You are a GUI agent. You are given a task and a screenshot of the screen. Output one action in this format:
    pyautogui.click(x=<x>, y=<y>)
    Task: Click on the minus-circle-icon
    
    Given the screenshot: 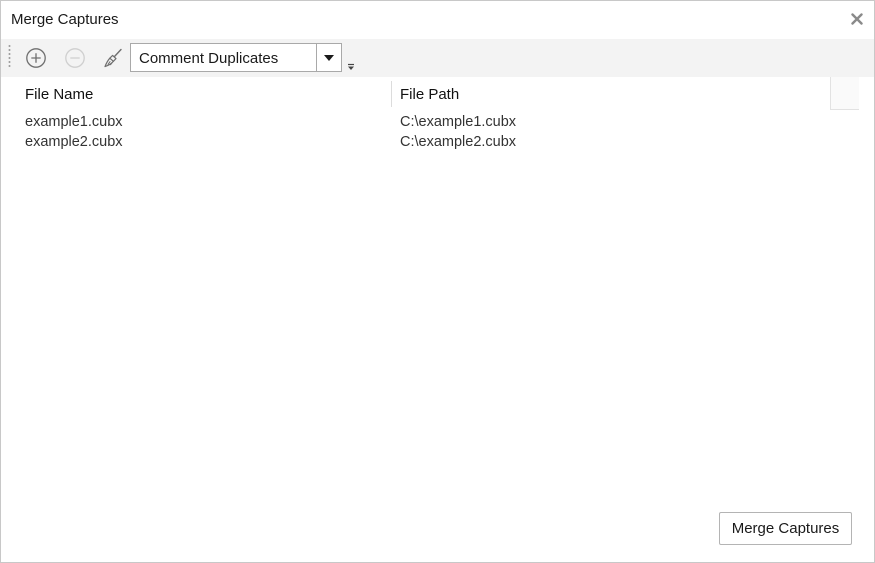 What is the action you would take?
    pyautogui.click(x=75, y=58)
    